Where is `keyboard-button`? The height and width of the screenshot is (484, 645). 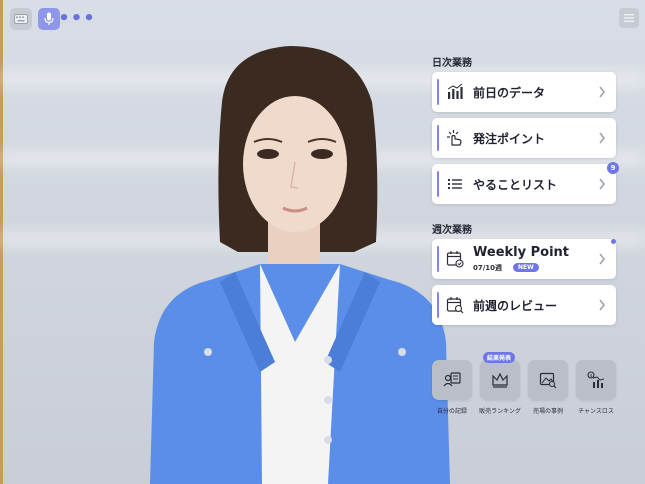
keyboard-button is located at coordinates (21, 19).